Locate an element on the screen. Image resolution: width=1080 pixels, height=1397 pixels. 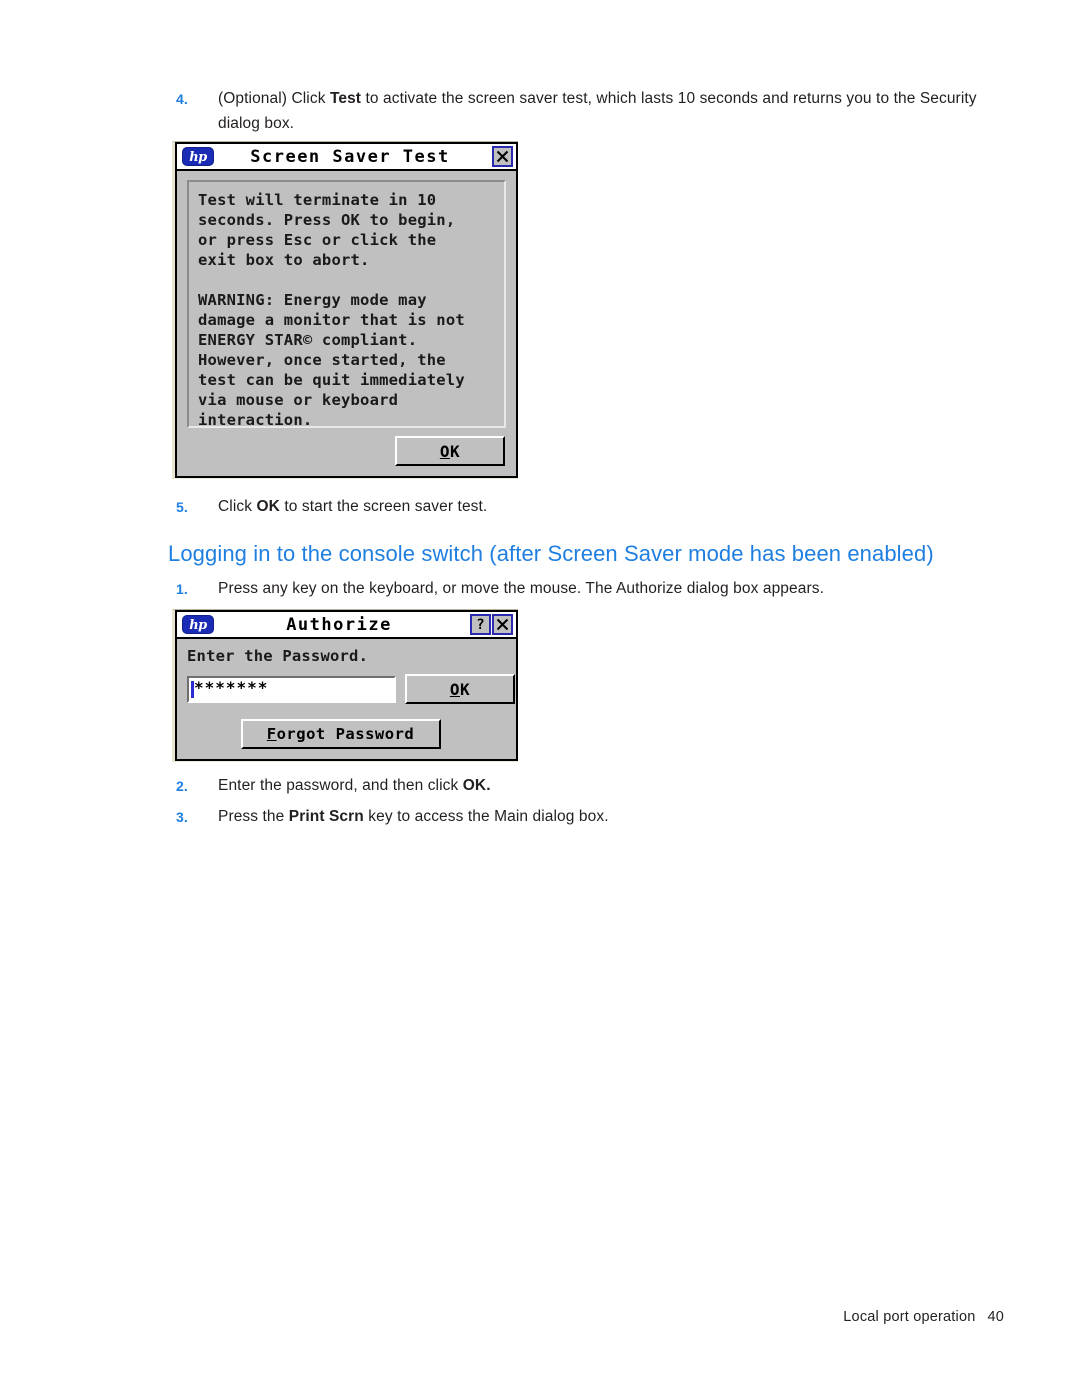
titlebar-buttons: ? is located at coordinates (491, 624).